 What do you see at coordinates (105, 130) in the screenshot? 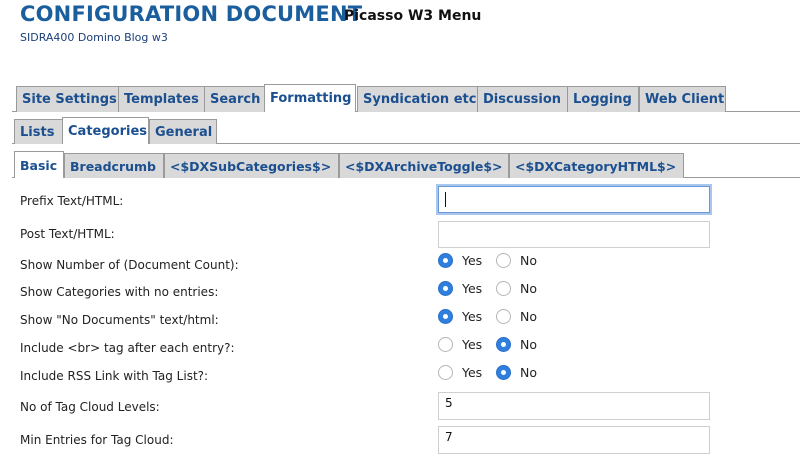
I see `tab-categories: Categories` at bounding box center [105, 130].